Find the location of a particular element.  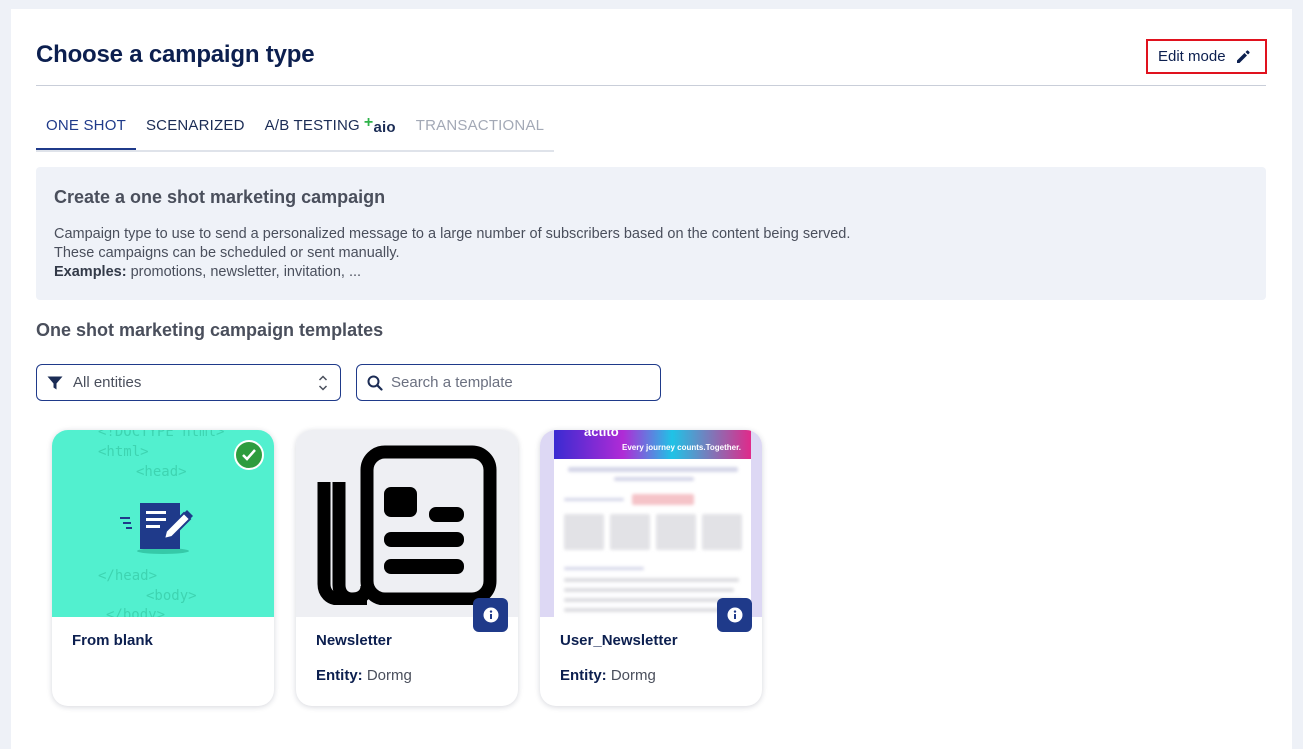

description-title: Create a one shot marketing campaign is located at coordinates (220, 197).